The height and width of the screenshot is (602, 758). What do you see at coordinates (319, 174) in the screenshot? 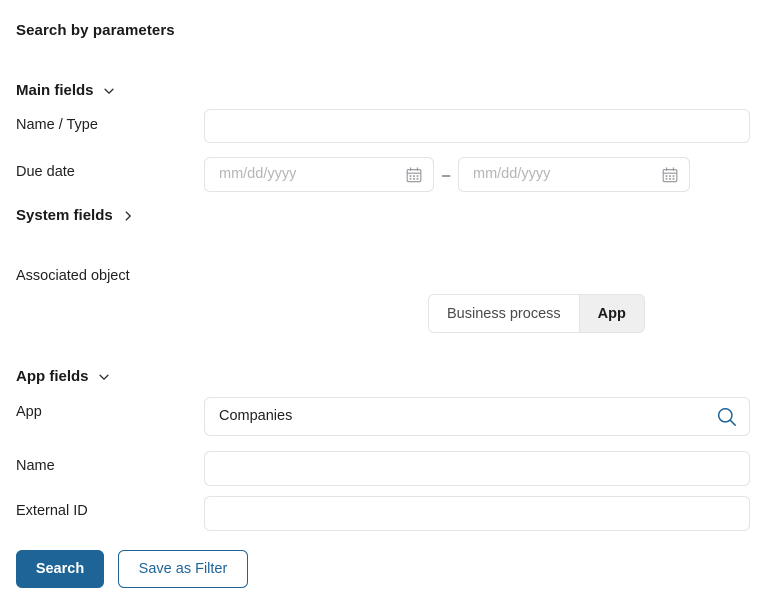
I see `due-date-from-field: mm/dd/yyyy` at bounding box center [319, 174].